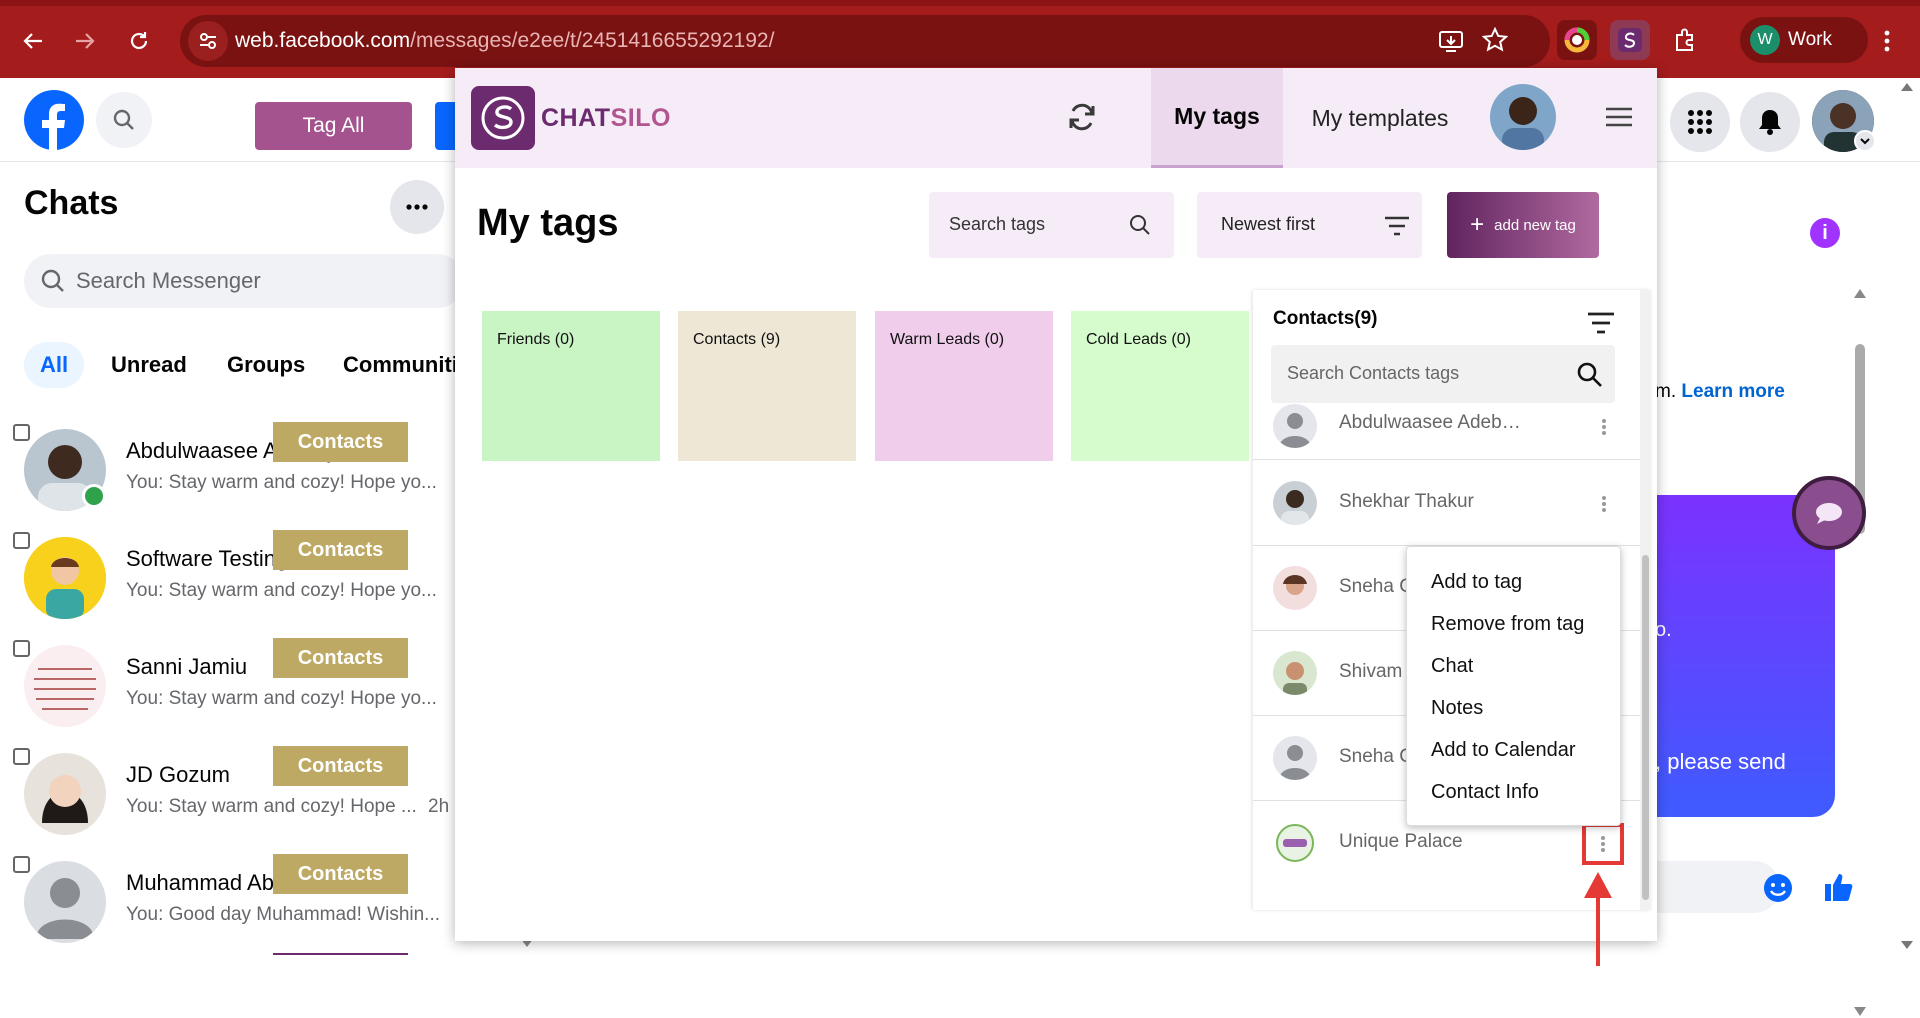  I want to click on sort-label: Newest first, so click(1268, 224).